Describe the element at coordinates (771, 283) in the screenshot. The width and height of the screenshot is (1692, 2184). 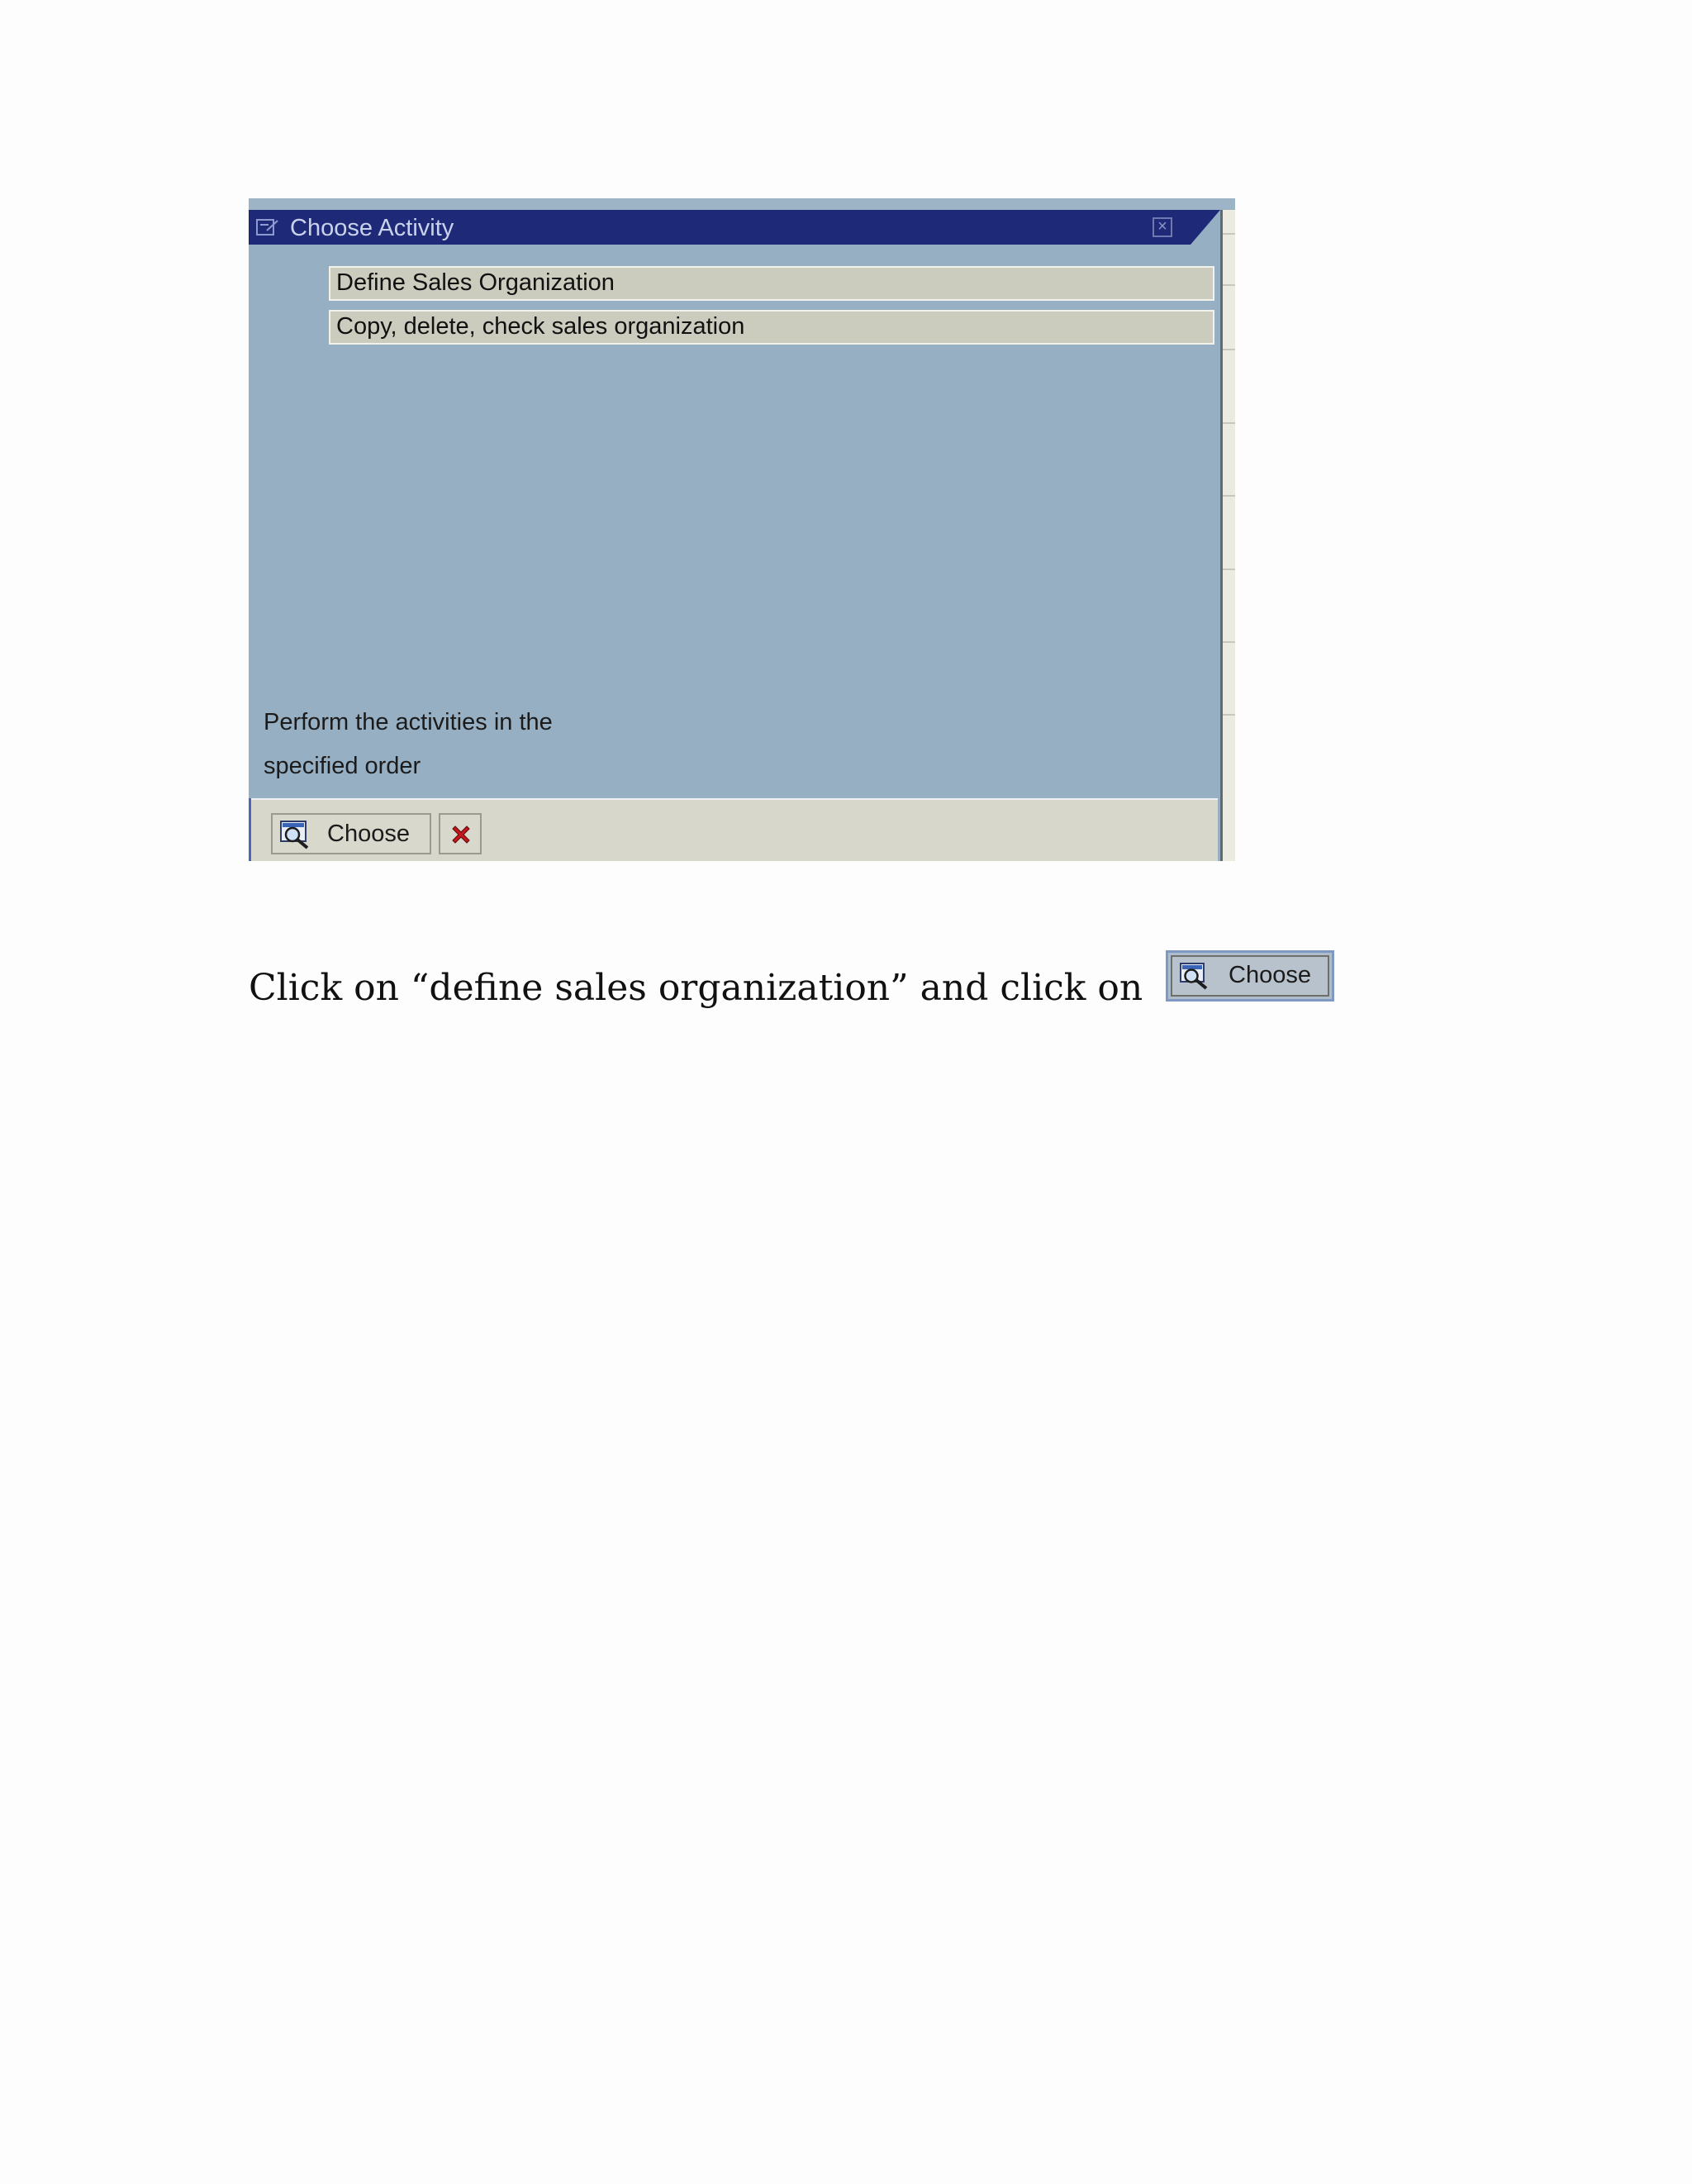
I see `activity-define-sales-organization: Define Sales Organization` at that location.